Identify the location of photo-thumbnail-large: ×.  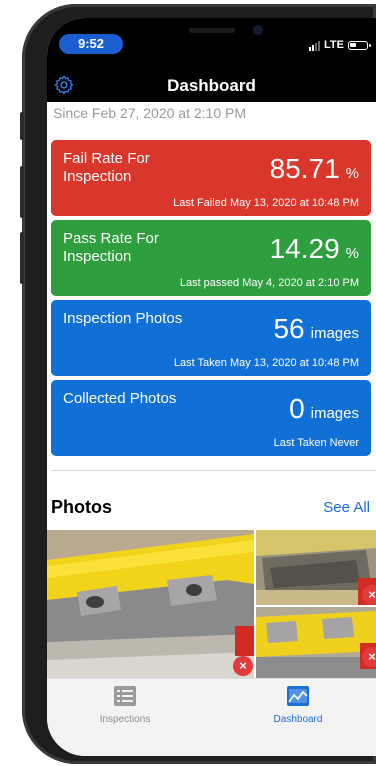
(150, 604).